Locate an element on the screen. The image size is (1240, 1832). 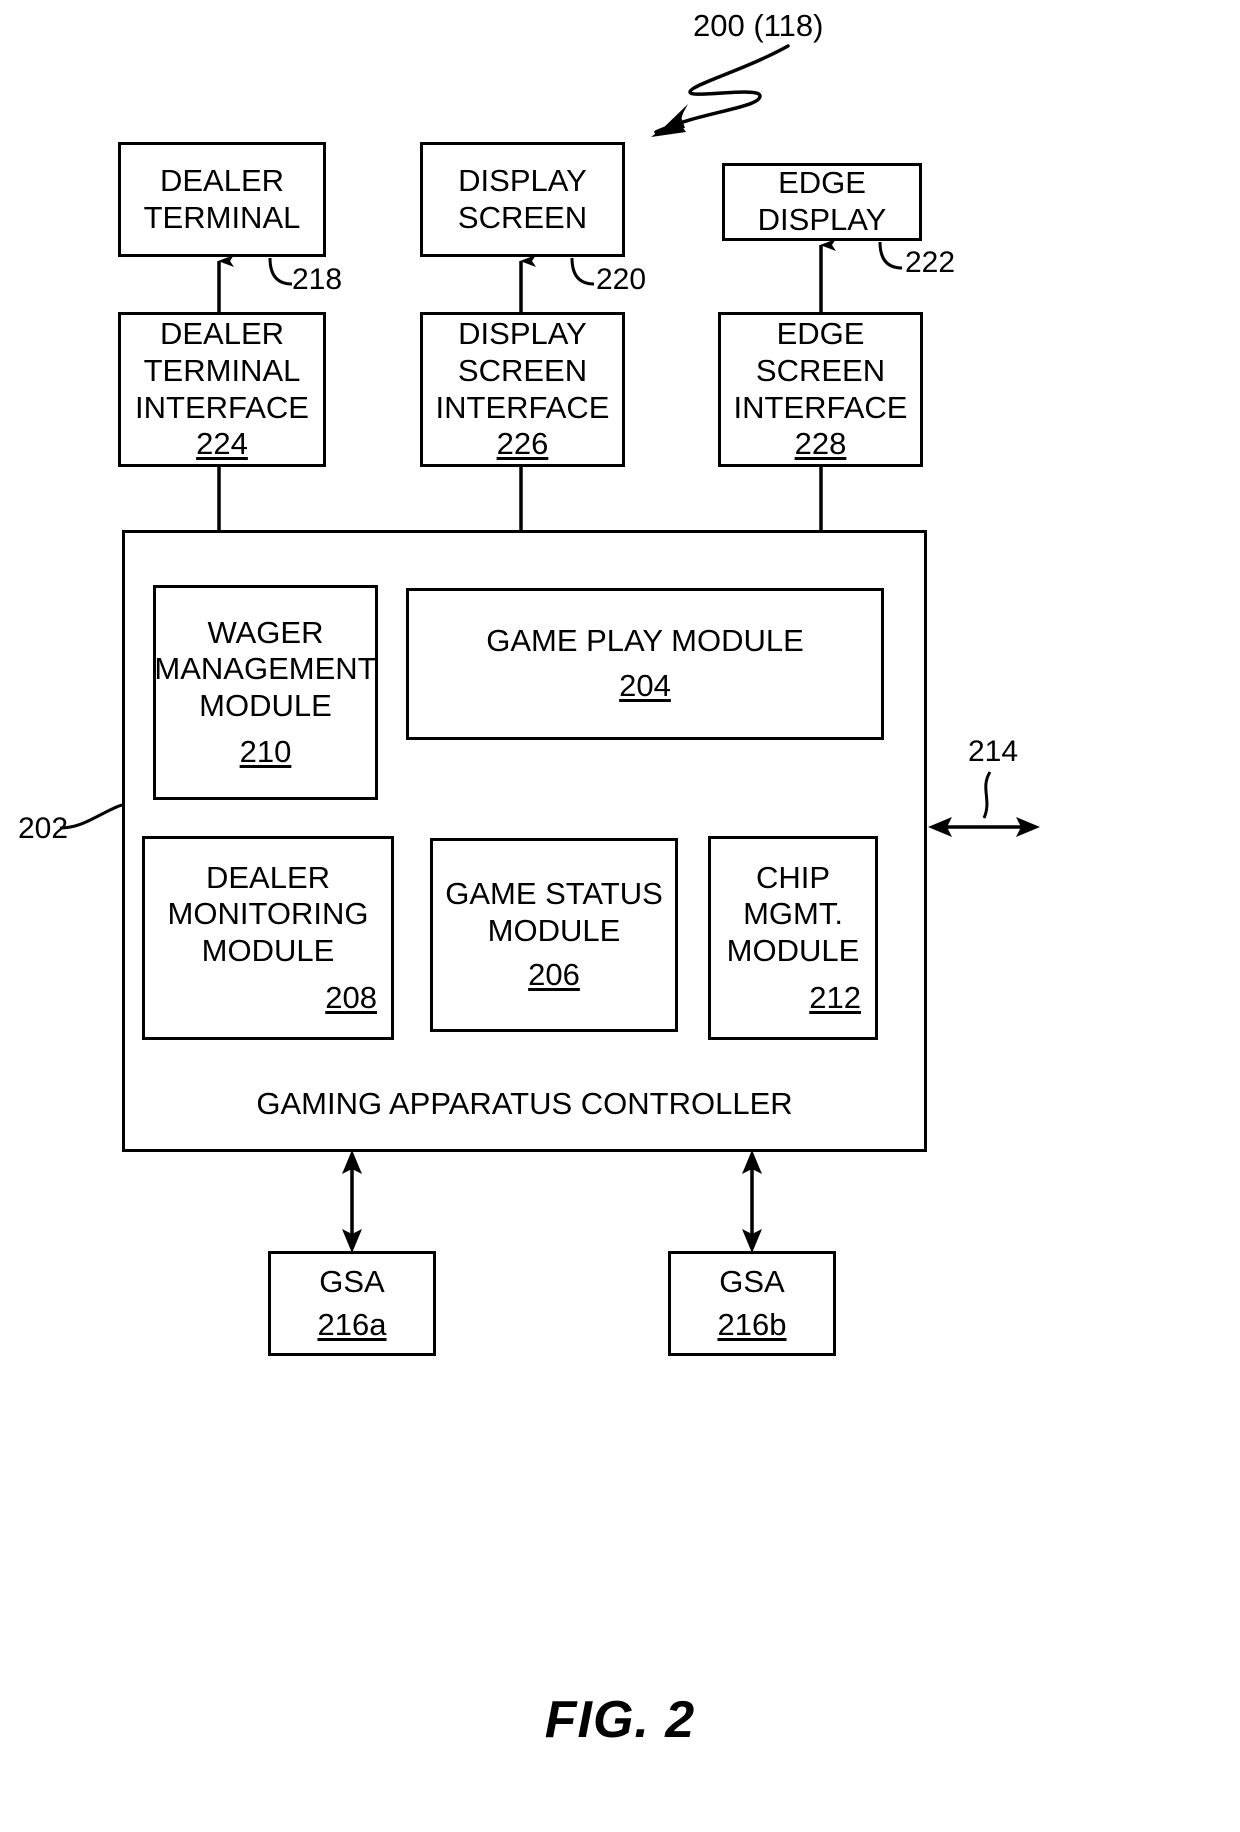
dealer-monitoring-module-box: DEALER MONITORING MODULE 208 is located at coordinates (268, 938).